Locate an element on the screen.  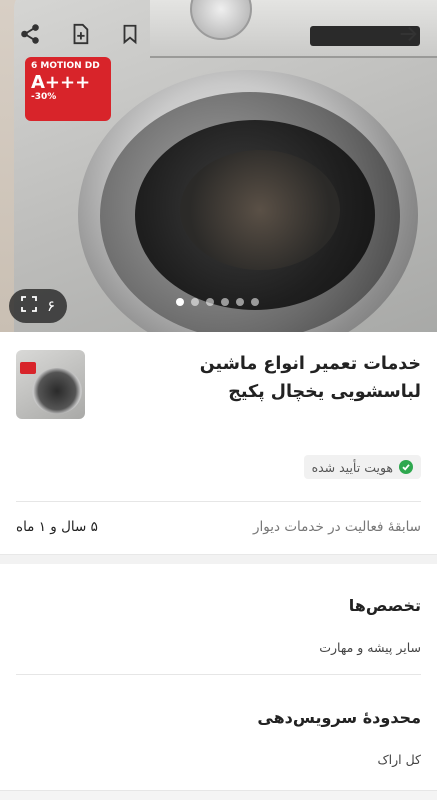
label-rating: A+++ is located at coordinates (61, 82).